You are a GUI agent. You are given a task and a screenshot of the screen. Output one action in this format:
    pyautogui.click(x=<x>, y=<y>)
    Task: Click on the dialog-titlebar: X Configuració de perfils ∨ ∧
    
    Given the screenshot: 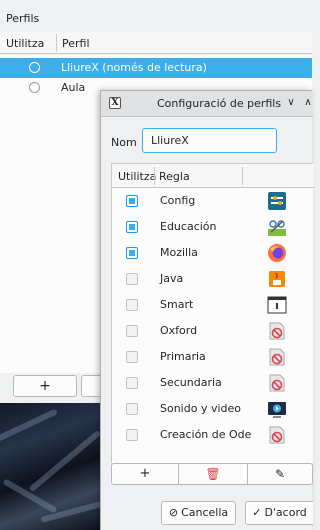 What is the action you would take?
    pyautogui.click(x=207, y=104)
    